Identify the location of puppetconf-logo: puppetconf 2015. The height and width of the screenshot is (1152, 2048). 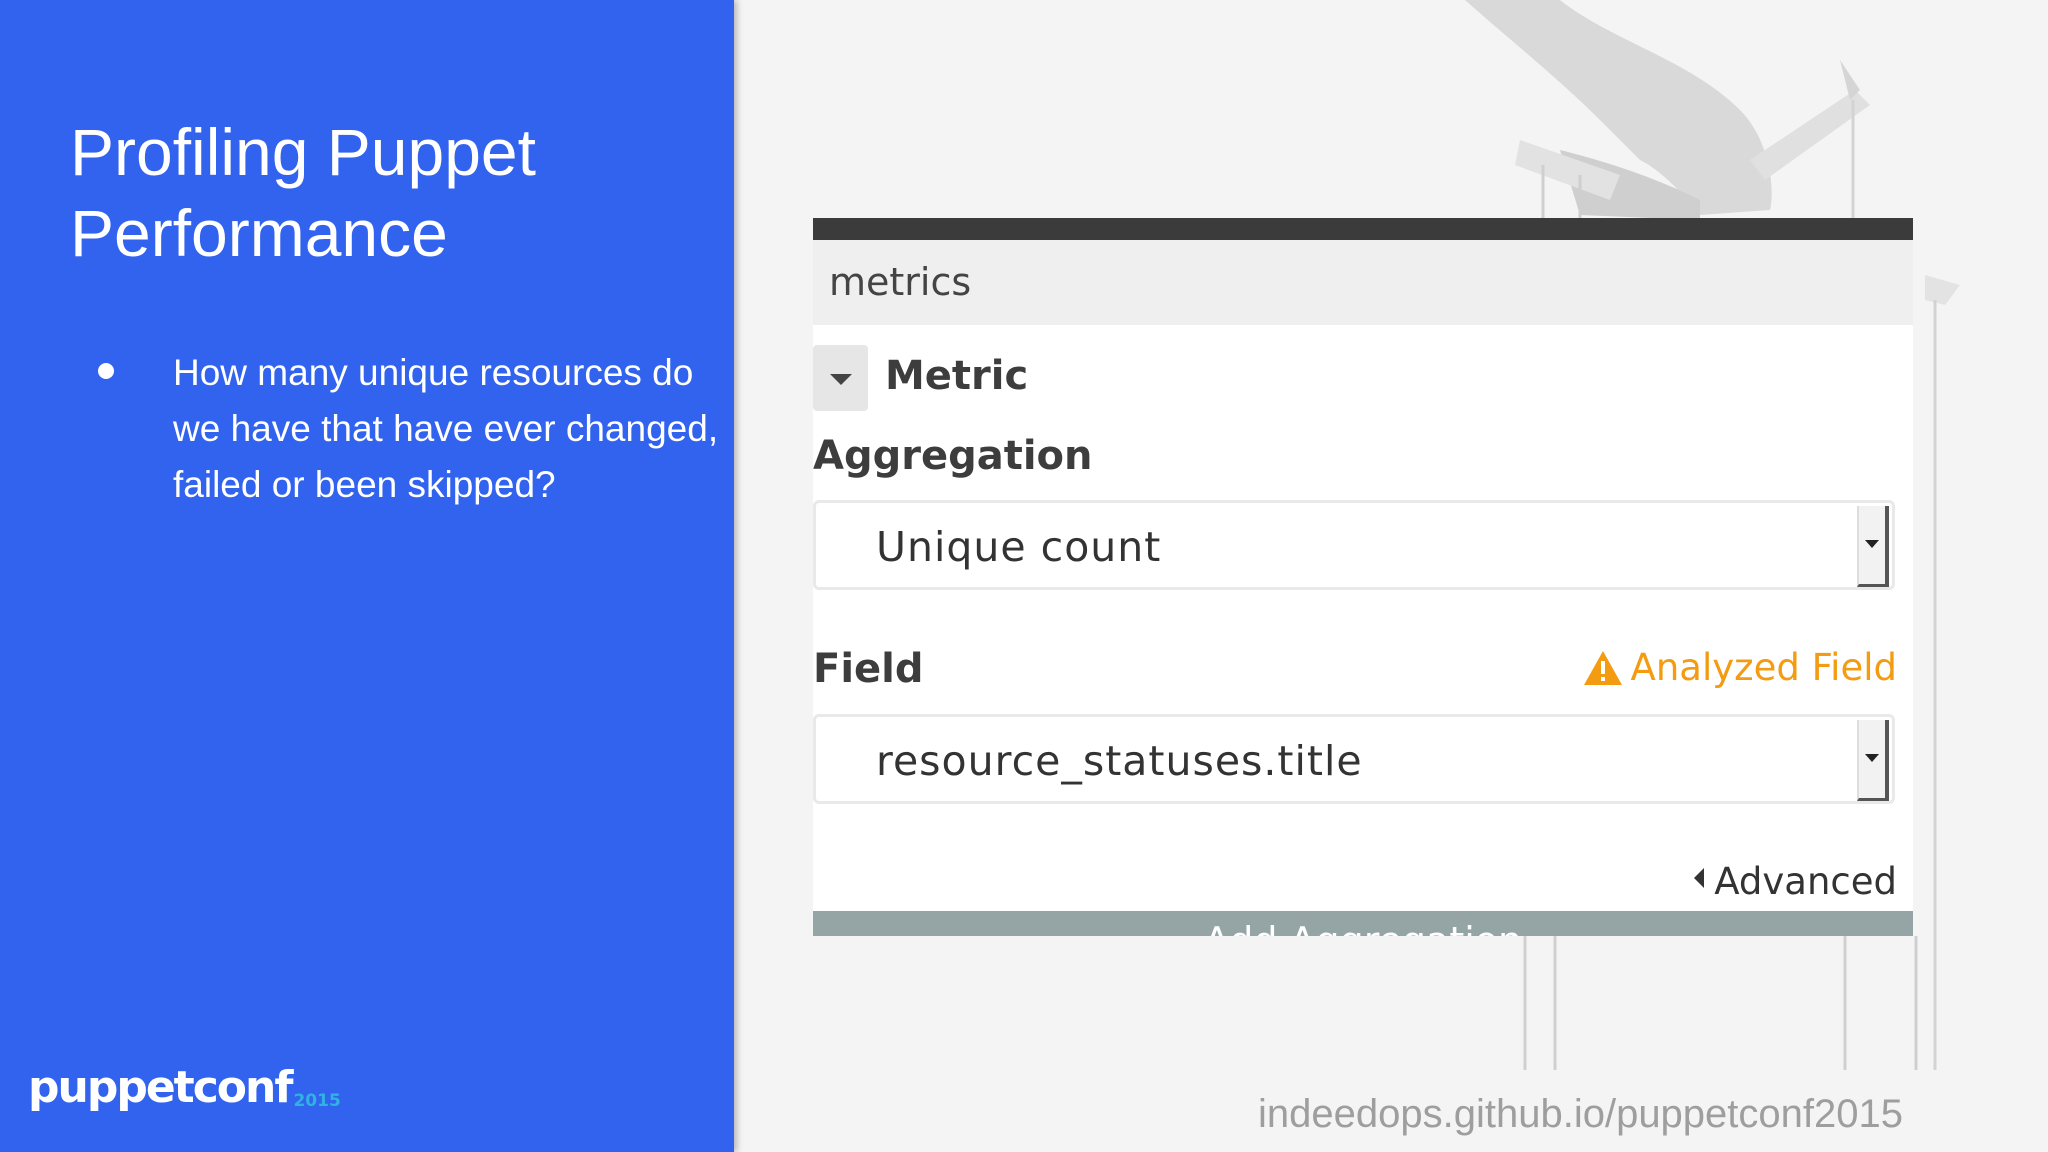
(184, 1087).